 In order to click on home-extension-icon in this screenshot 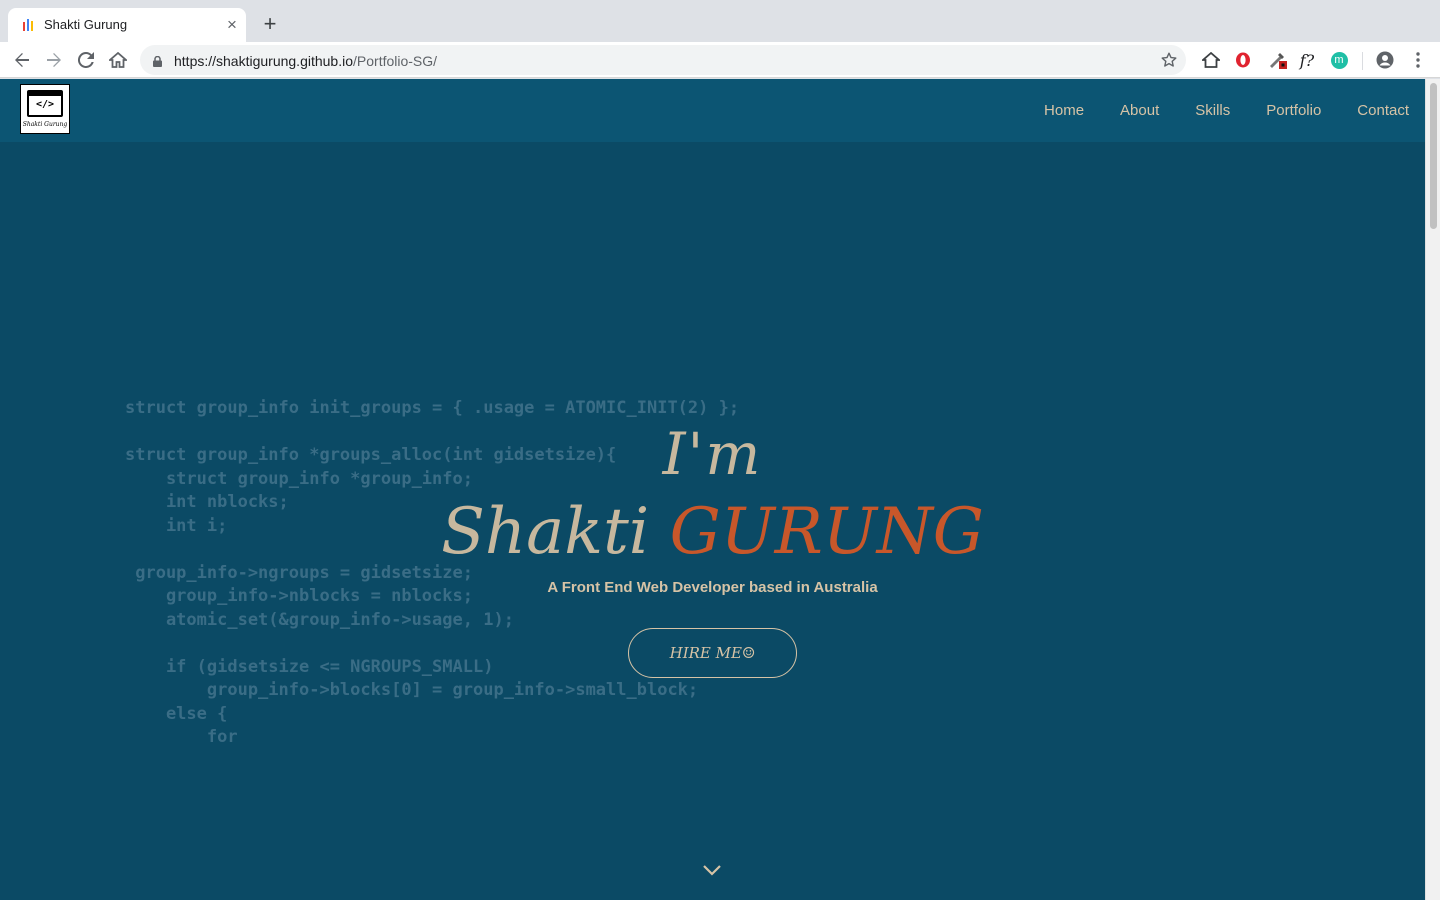, I will do `click(1211, 60)`.